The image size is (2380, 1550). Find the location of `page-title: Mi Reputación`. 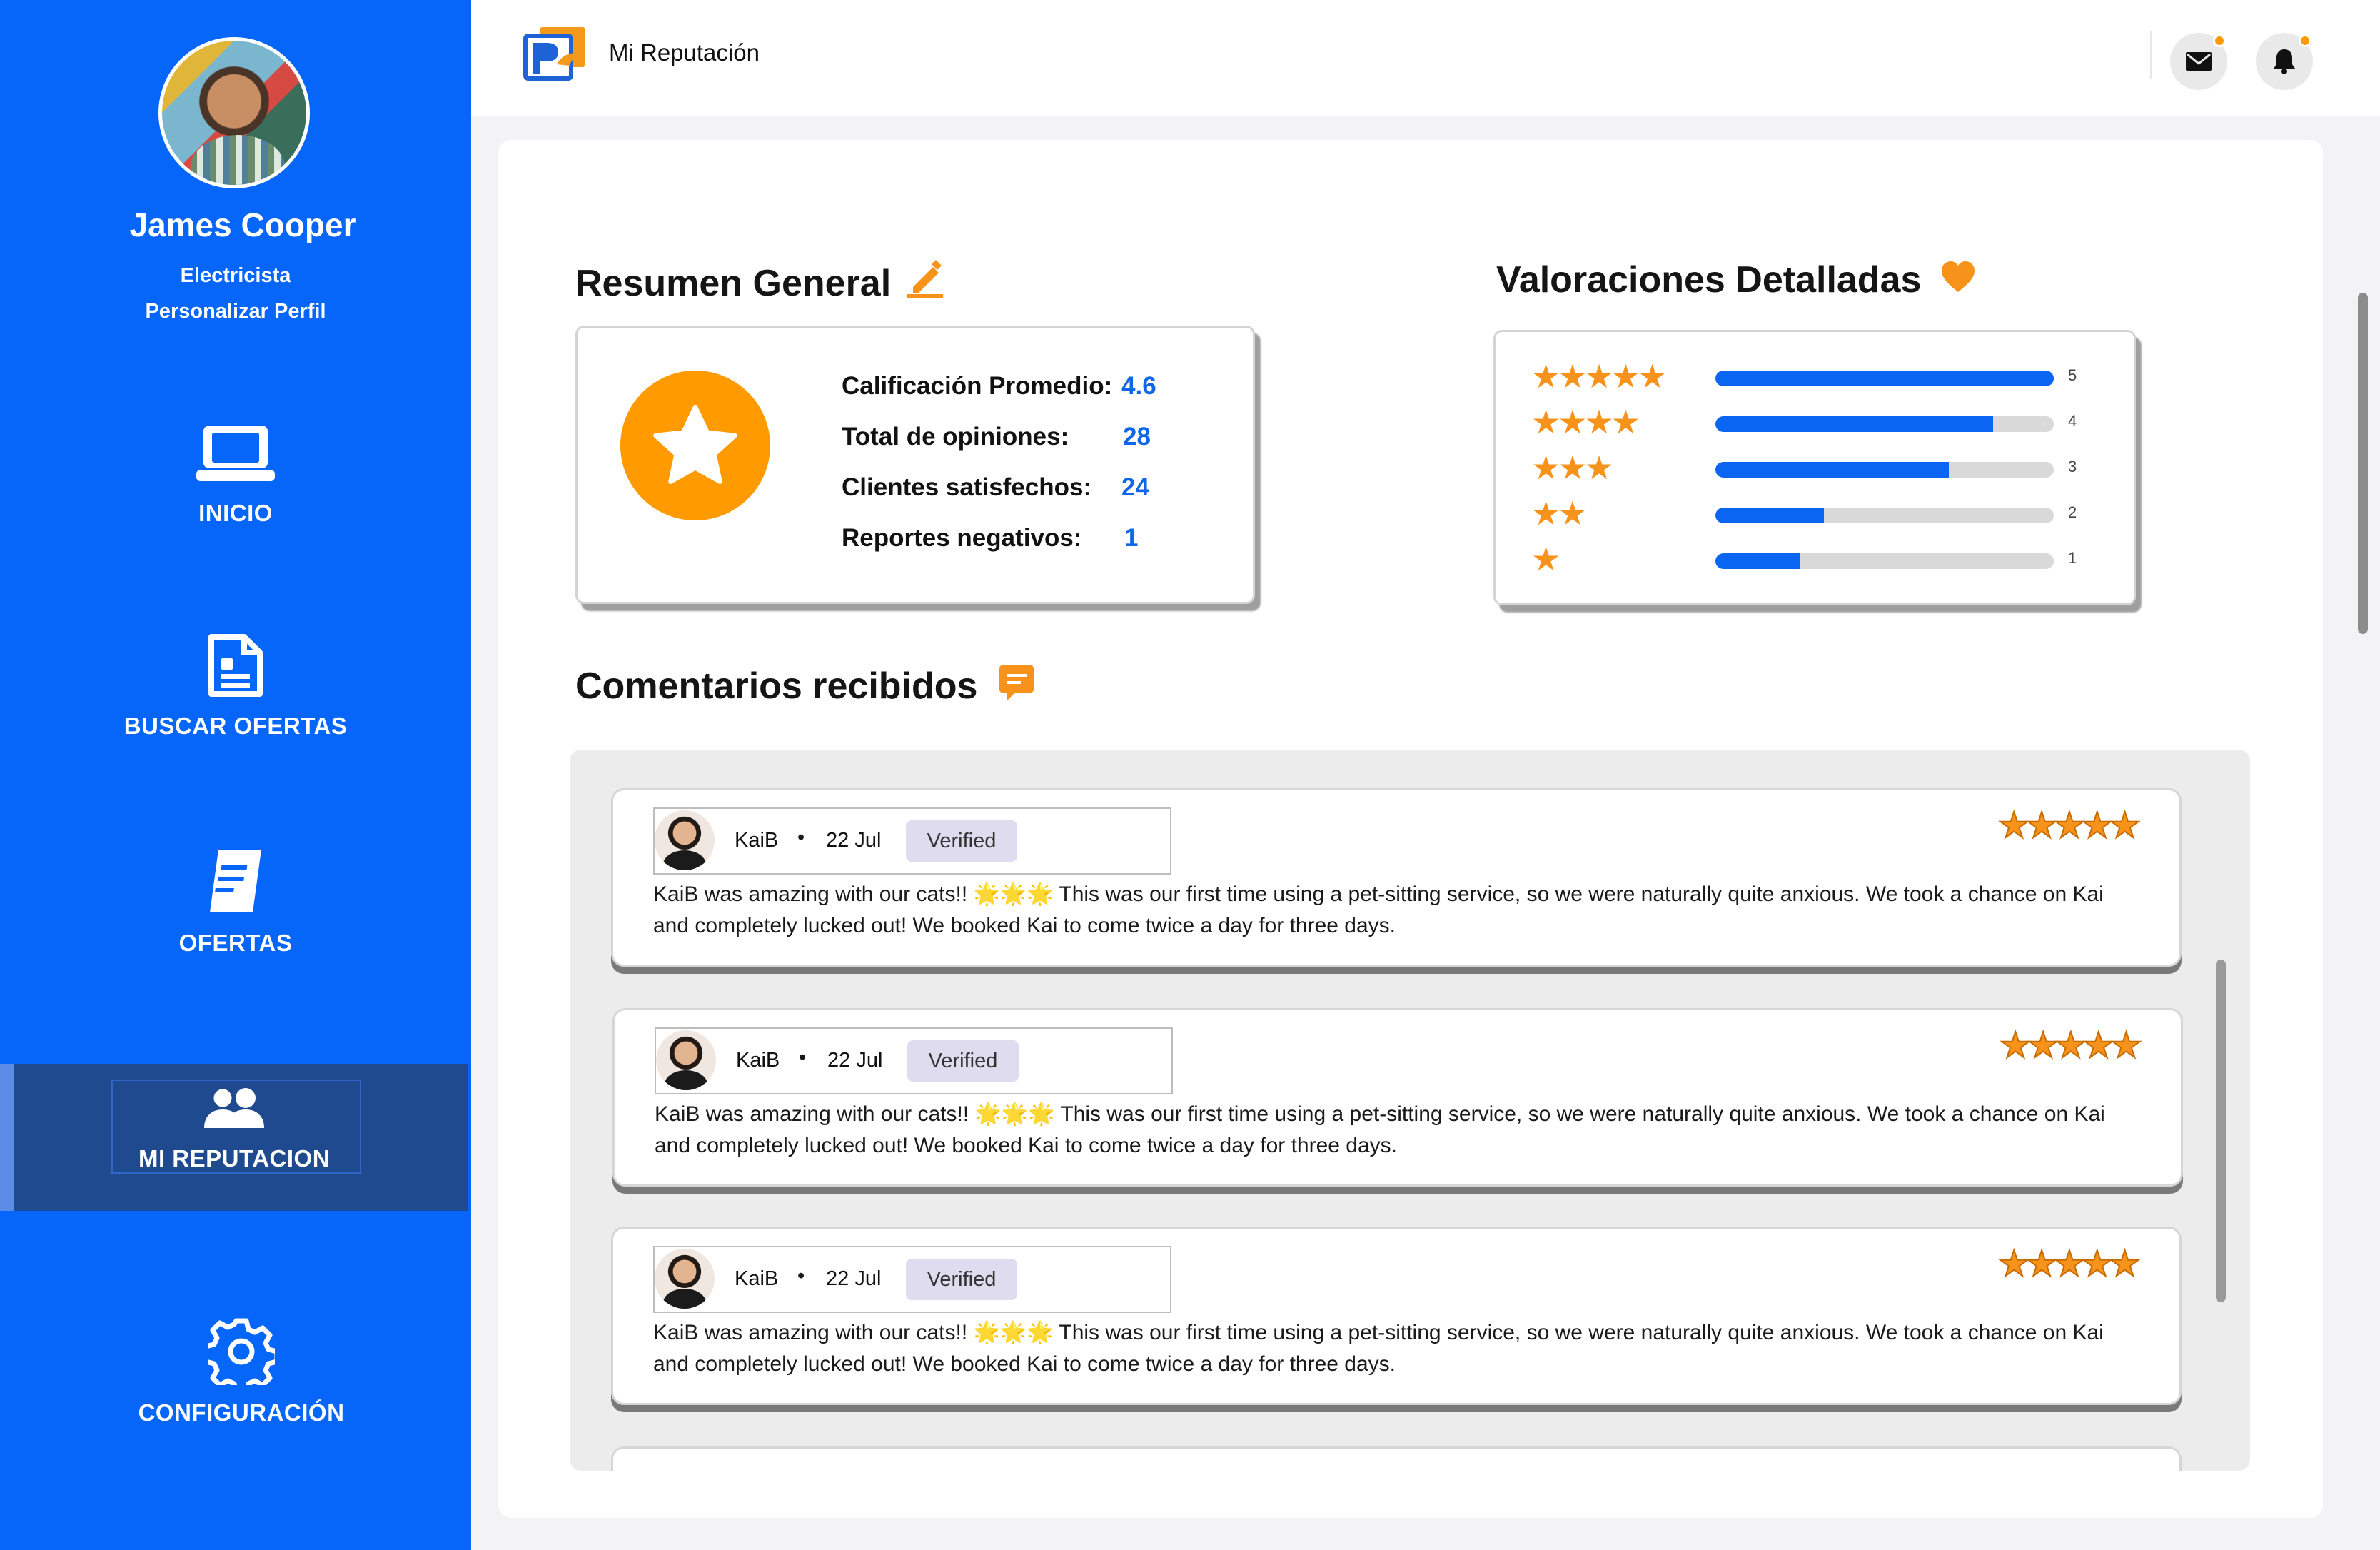

page-title: Mi Reputación is located at coordinates (684, 52).